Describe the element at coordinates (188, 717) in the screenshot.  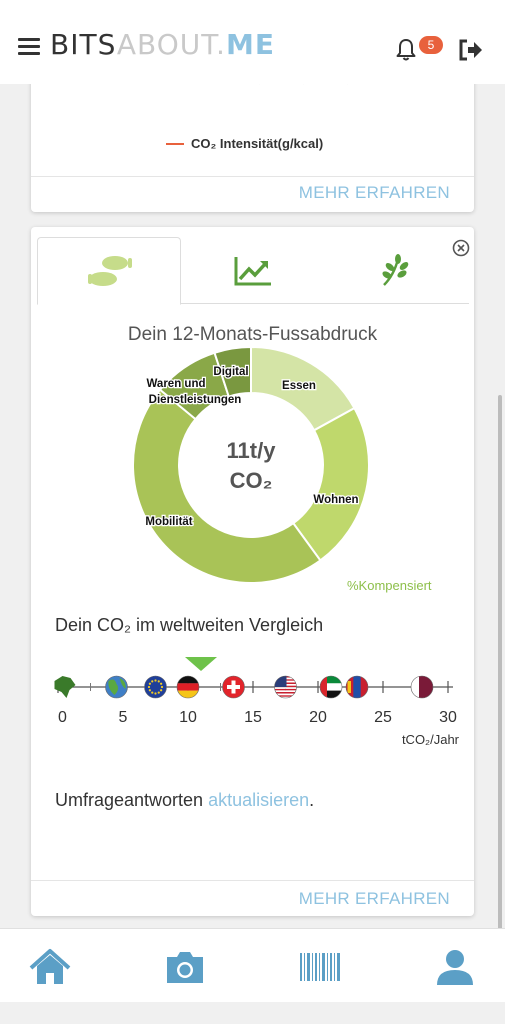
I see `axis-tick-label: 10` at that location.